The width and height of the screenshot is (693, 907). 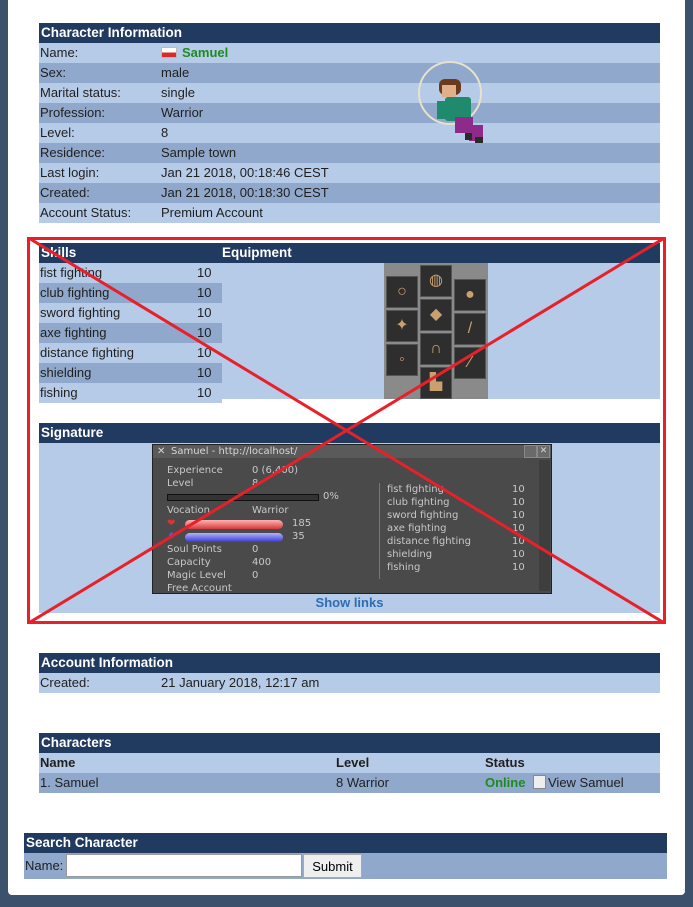 What do you see at coordinates (470, 295) in the screenshot?
I see `backpack-icon: ●` at bounding box center [470, 295].